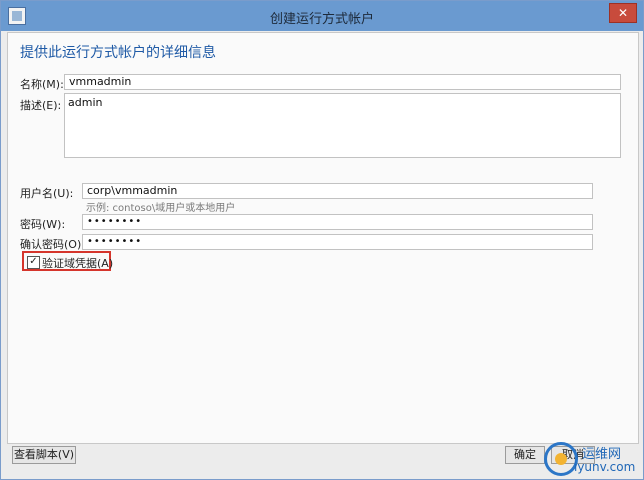 The image size is (644, 480). I want to click on name-field: vmmadmin, so click(342, 82).